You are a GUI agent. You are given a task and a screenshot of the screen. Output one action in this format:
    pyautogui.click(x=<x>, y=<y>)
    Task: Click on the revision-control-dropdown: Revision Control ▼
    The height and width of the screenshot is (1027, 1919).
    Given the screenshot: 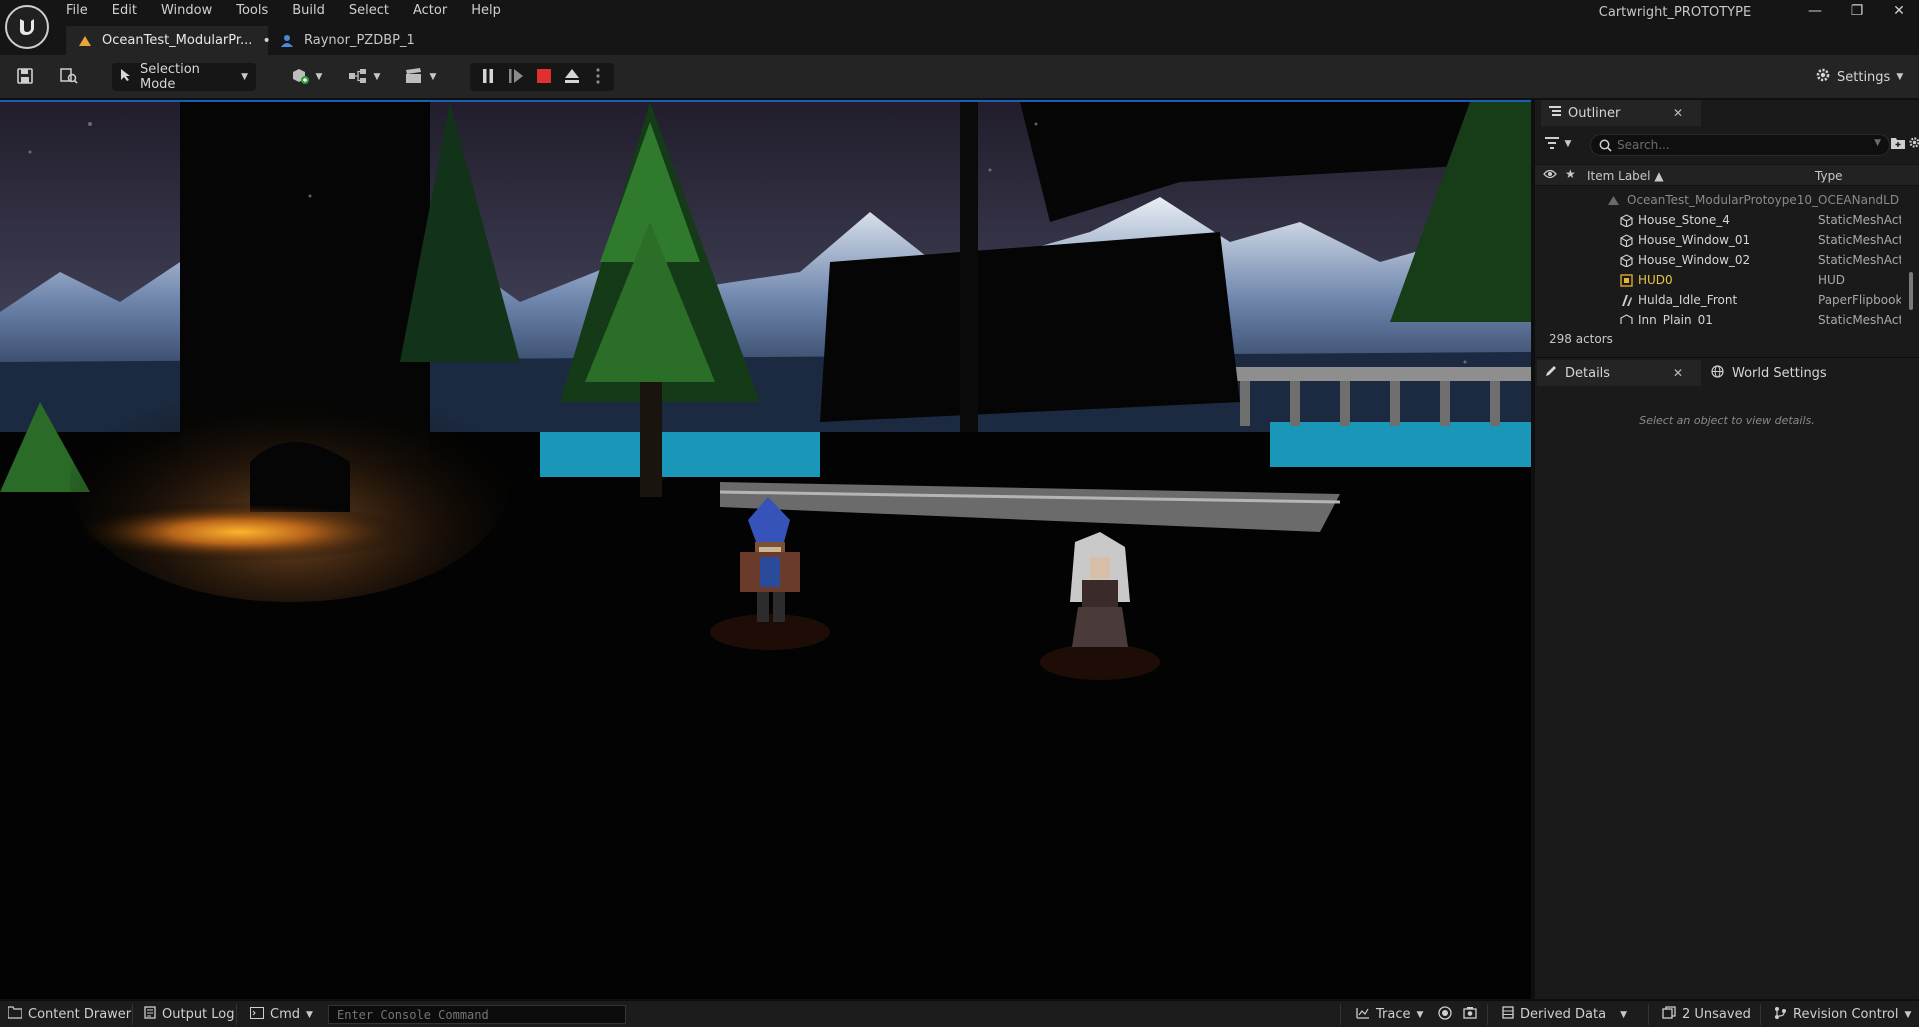 What is the action you would take?
    pyautogui.click(x=1842, y=1014)
    